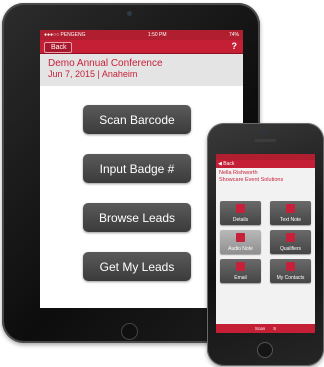 This screenshot has height=367, width=324. I want to click on audio-note-tile: Audio Note, so click(240, 242).